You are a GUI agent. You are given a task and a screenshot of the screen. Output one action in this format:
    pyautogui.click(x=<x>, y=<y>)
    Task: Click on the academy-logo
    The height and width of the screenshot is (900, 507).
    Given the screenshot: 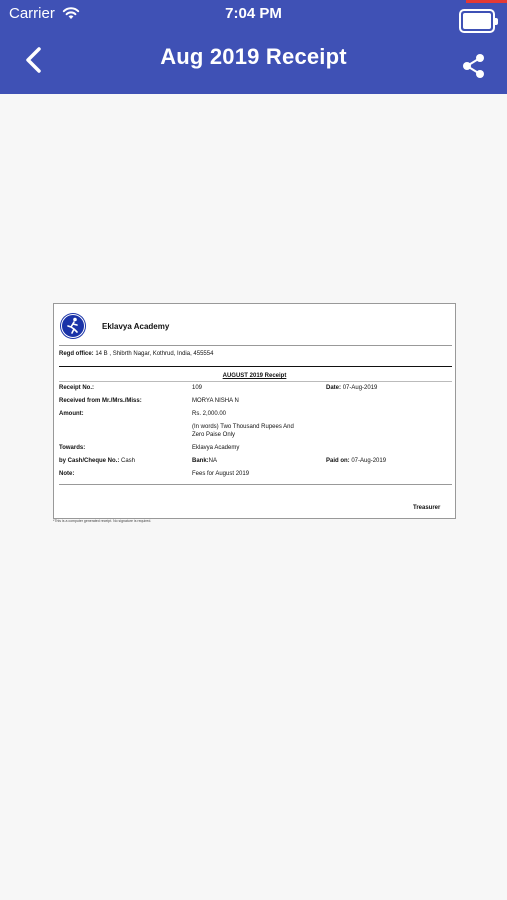 What is the action you would take?
    pyautogui.click(x=73, y=326)
    